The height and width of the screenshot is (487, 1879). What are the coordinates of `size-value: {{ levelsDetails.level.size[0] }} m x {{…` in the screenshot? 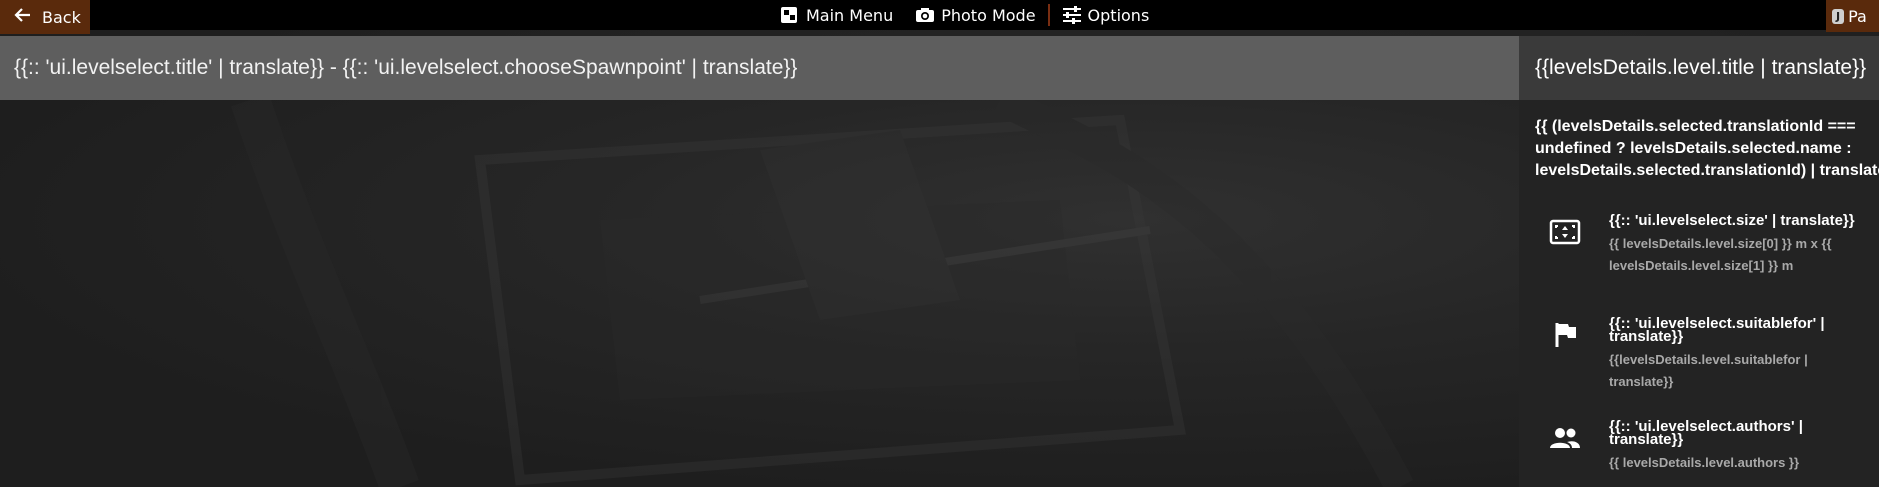 It's located at (1720, 254).